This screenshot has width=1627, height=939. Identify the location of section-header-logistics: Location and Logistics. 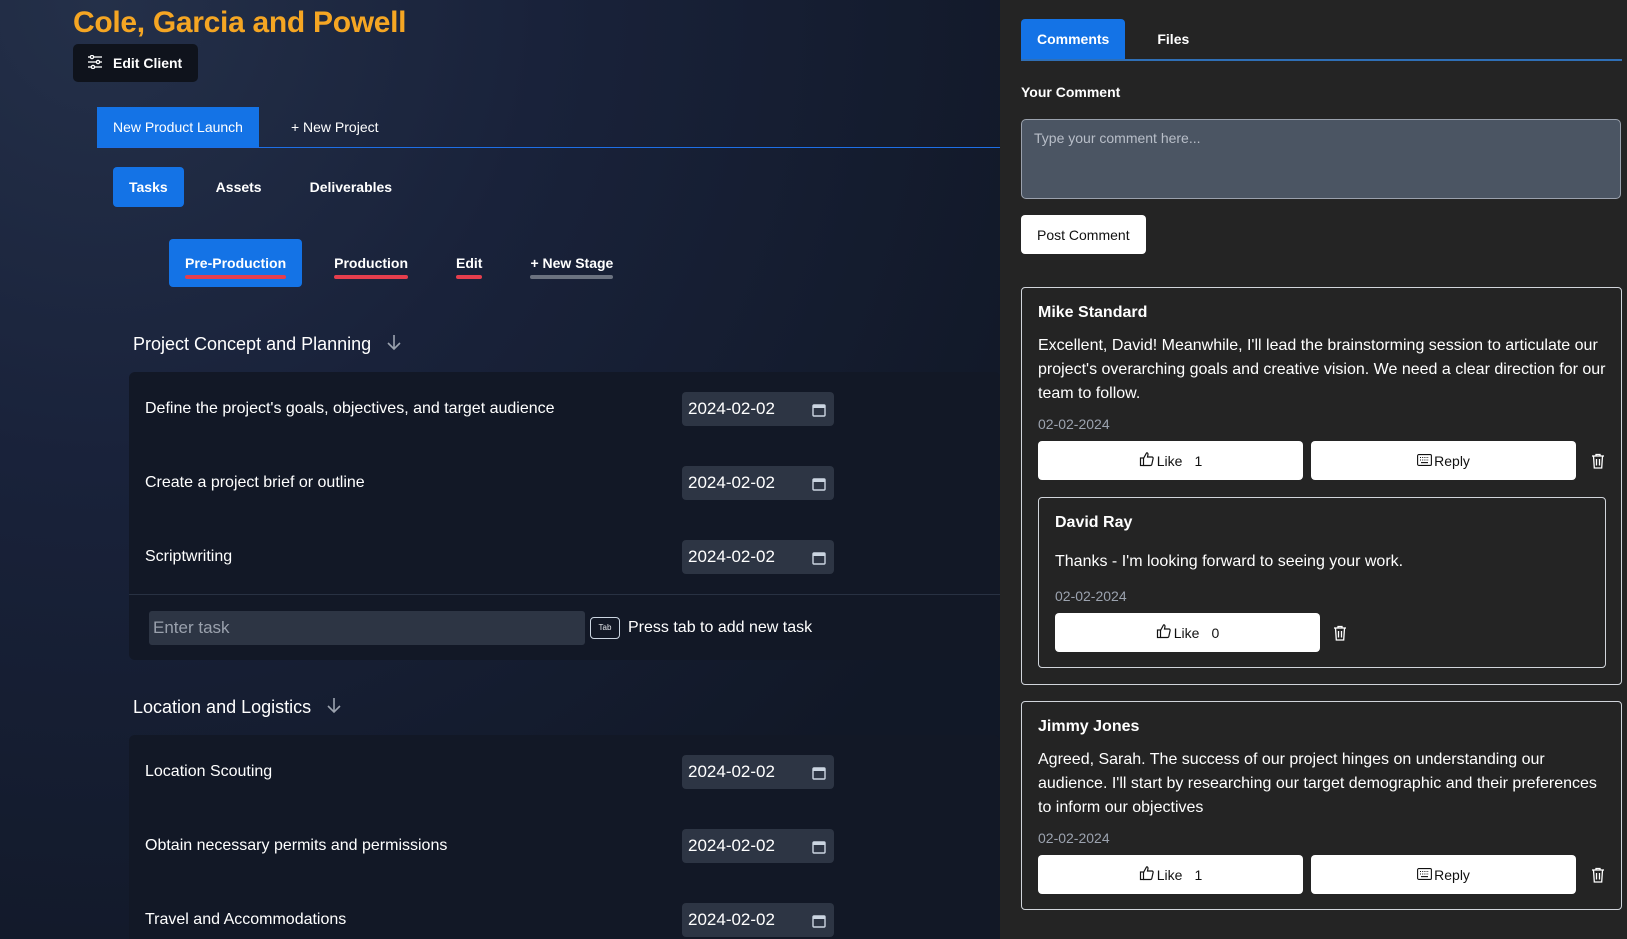
(238, 707).